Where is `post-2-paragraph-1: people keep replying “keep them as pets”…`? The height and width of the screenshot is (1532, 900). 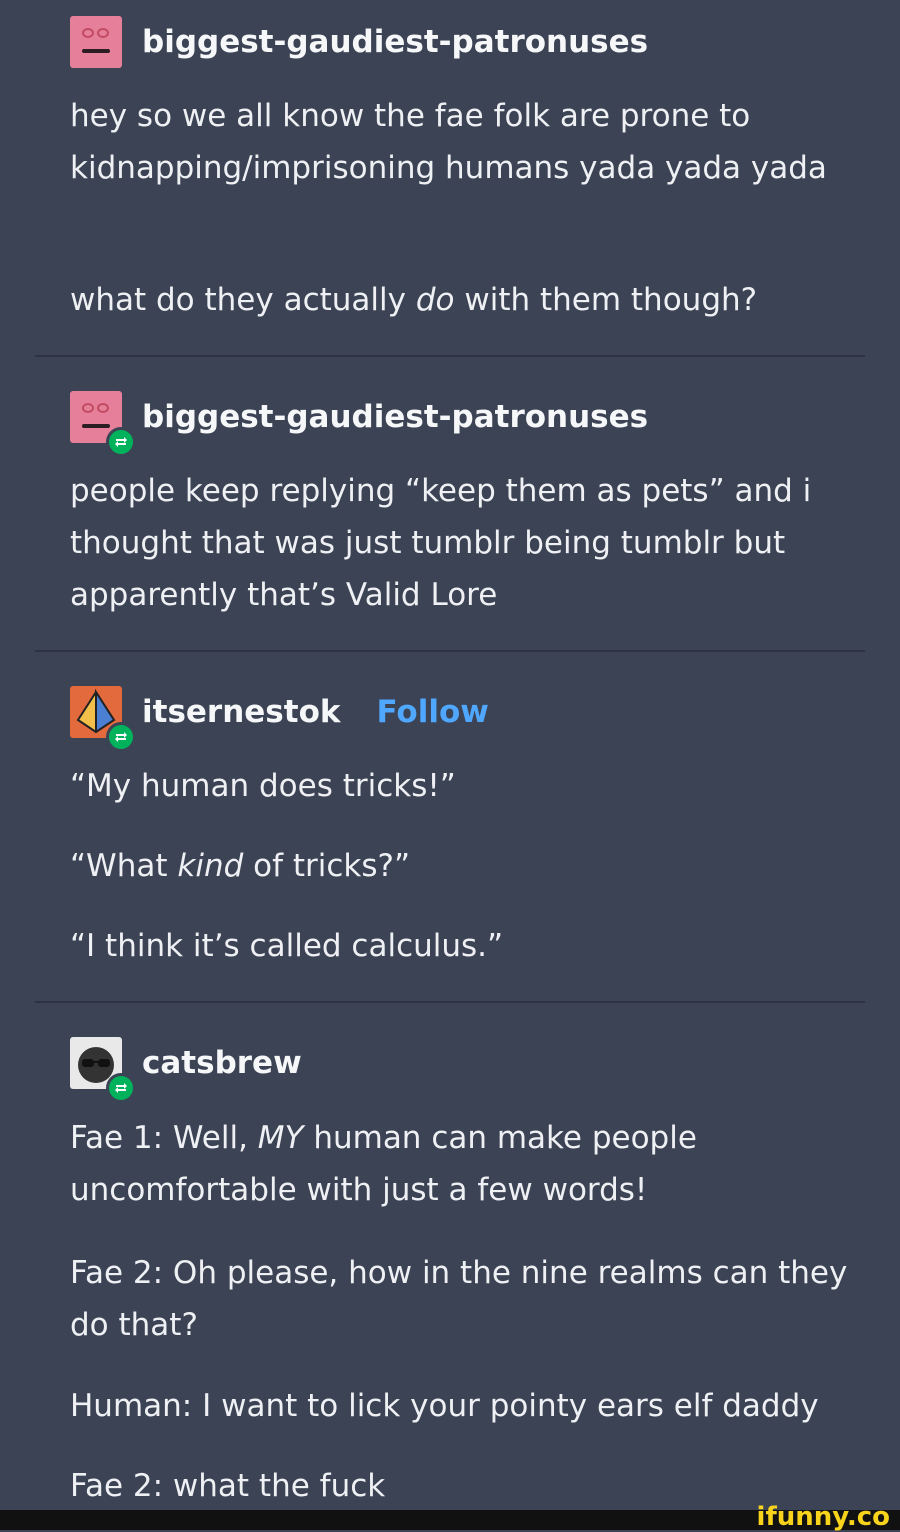
post-2-paragraph-1: people keep replying “keep them as pets”… is located at coordinates (441, 543).